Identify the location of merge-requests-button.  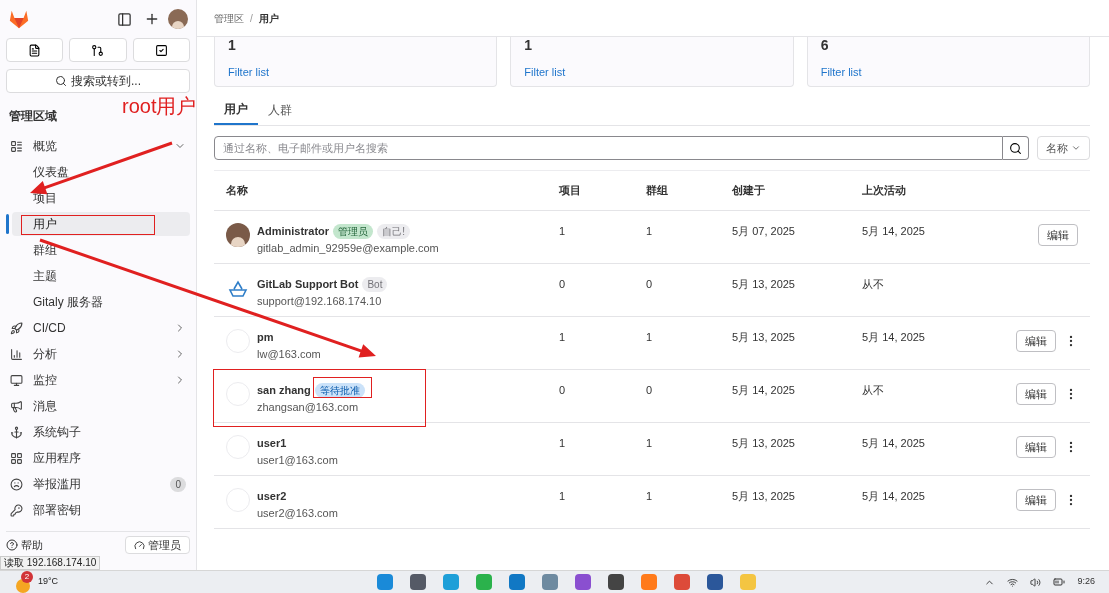
(98, 50).